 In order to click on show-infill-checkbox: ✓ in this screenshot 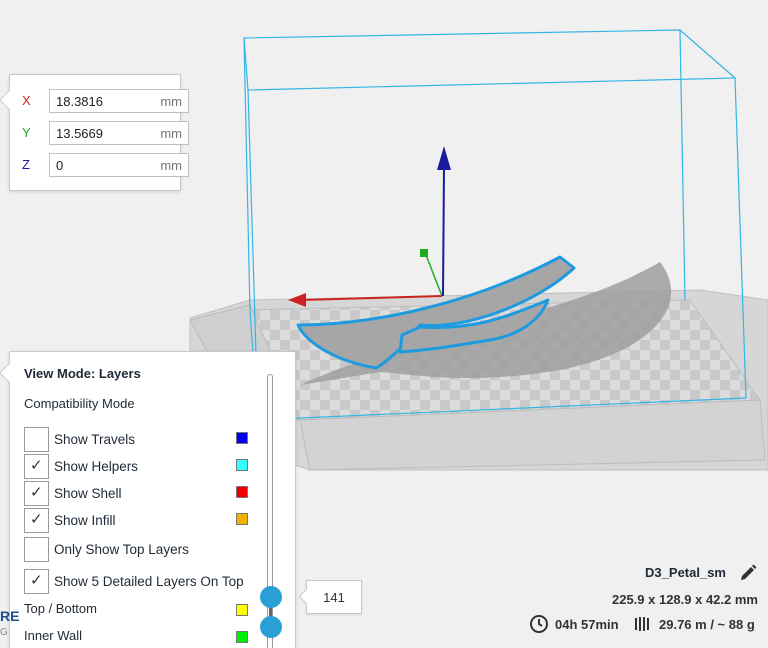, I will do `click(36, 520)`.